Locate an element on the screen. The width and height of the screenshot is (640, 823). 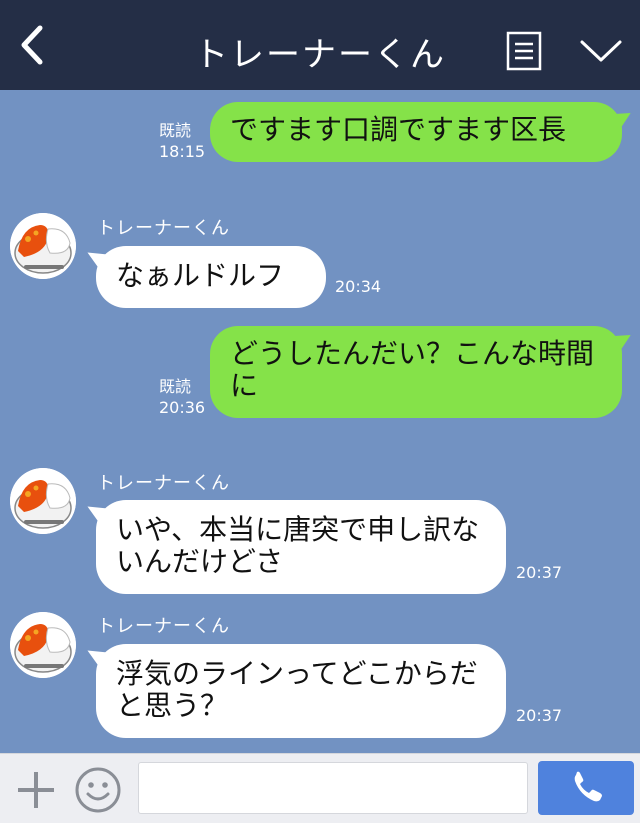
message-text: 浮気のラインってどこからだと思う？ is located at coordinates (297, 689).